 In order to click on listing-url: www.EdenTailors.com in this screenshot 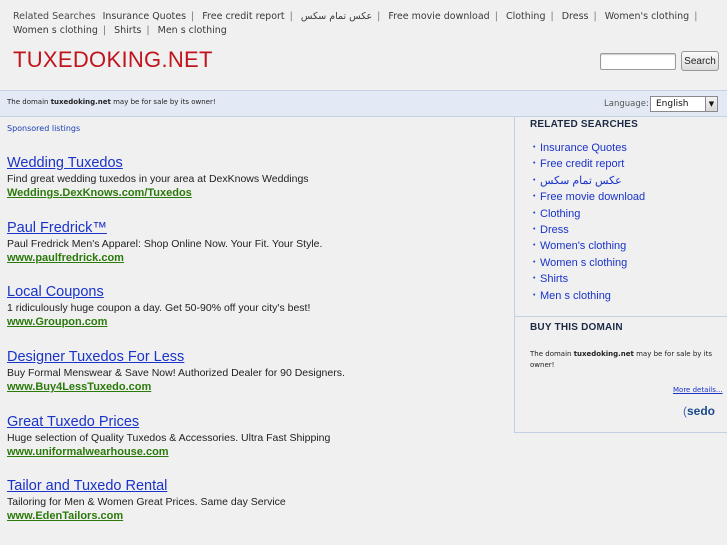, I will do `click(257, 516)`.